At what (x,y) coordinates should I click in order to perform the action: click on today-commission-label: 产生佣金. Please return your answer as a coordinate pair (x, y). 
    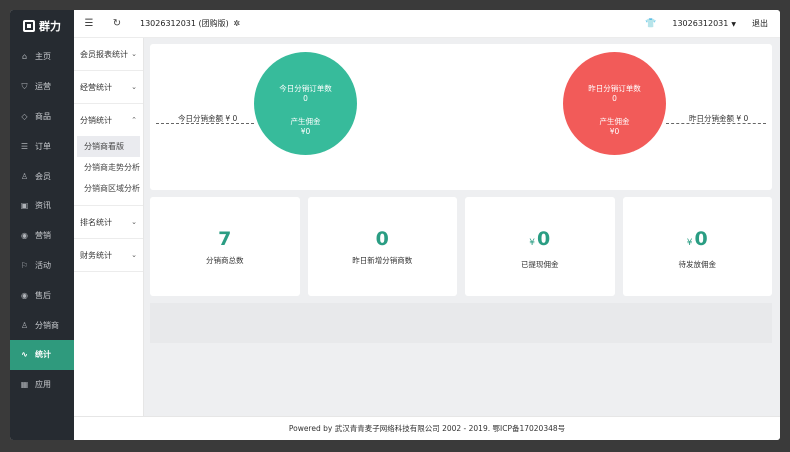
    Looking at the image, I should click on (305, 121).